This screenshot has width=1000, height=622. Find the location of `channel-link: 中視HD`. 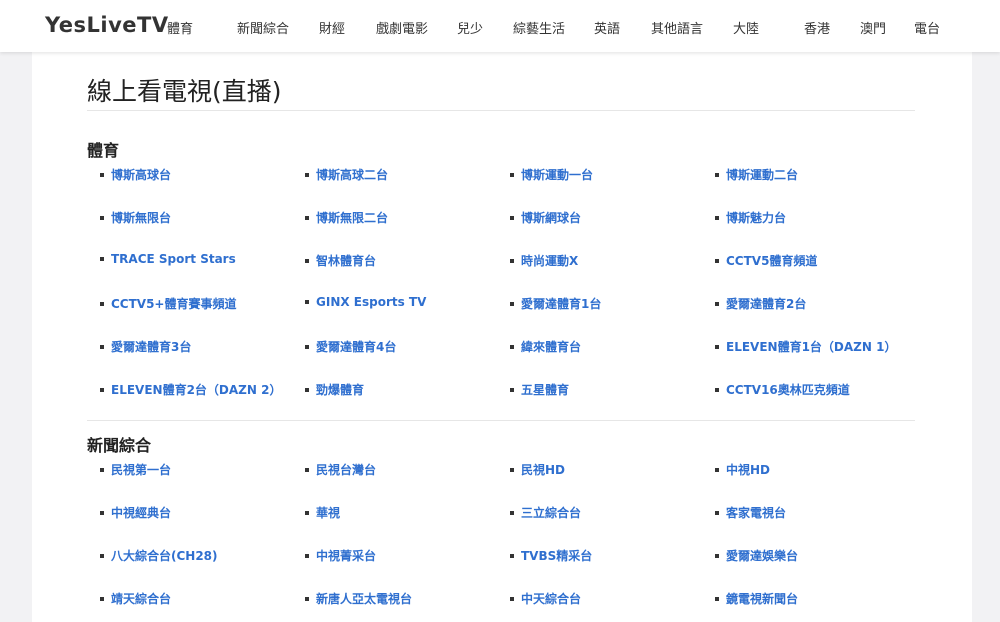

channel-link: 中視HD is located at coordinates (742, 469).